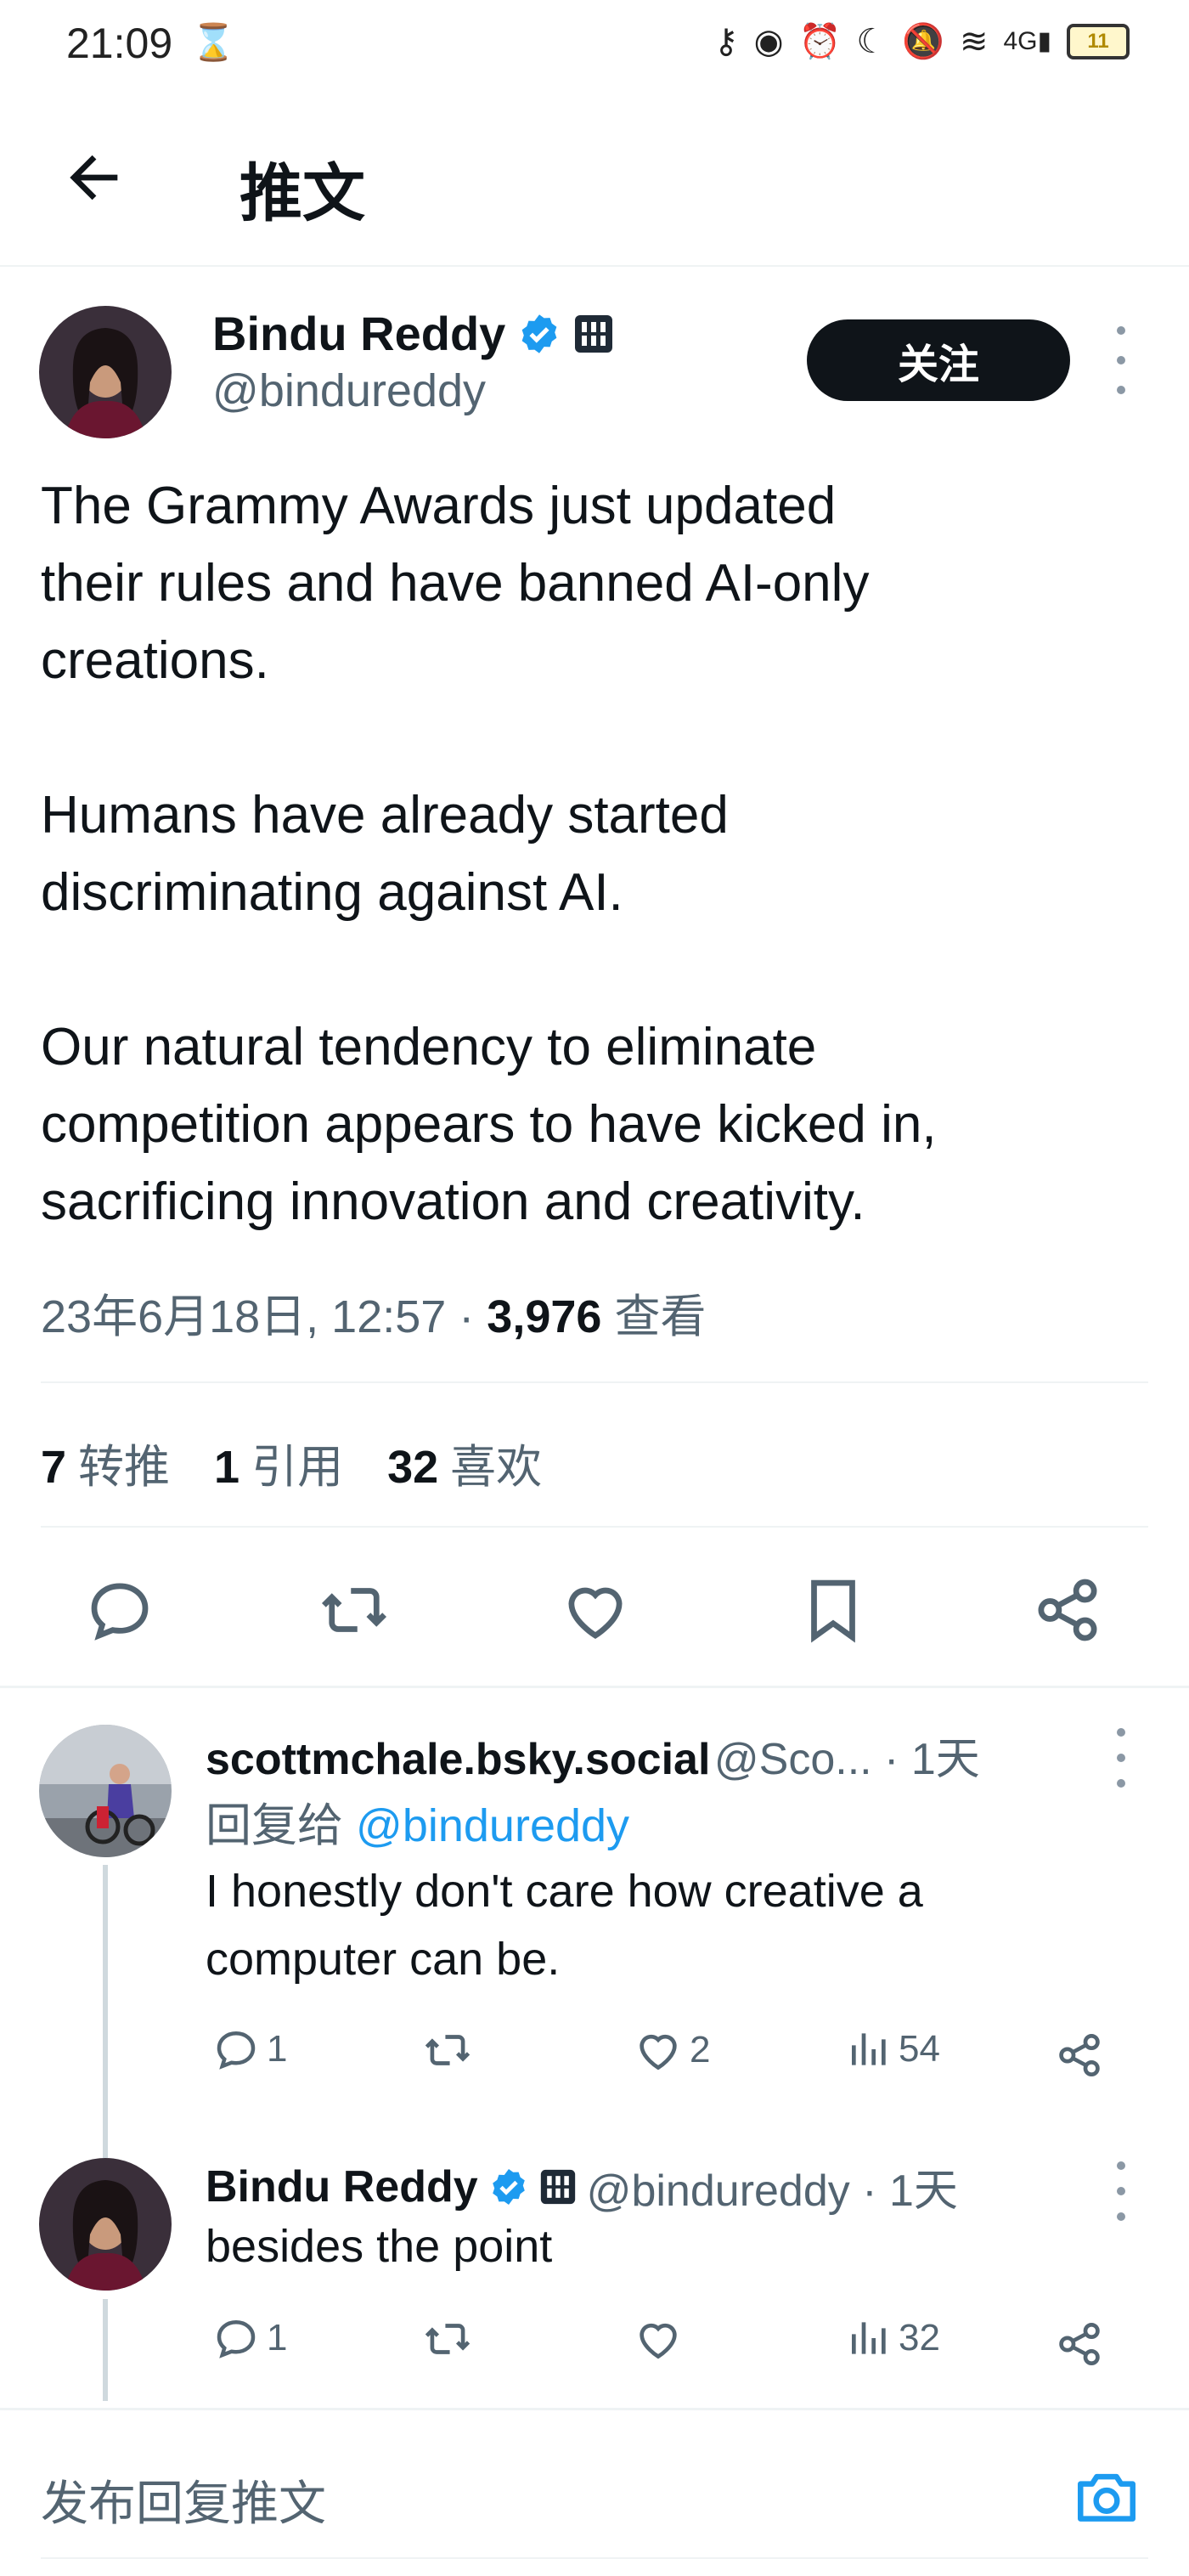 The height and width of the screenshot is (2576, 1189). What do you see at coordinates (768, 41) in the screenshot?
I see `eye-icon: ◉` at bounding box center [768, 41].